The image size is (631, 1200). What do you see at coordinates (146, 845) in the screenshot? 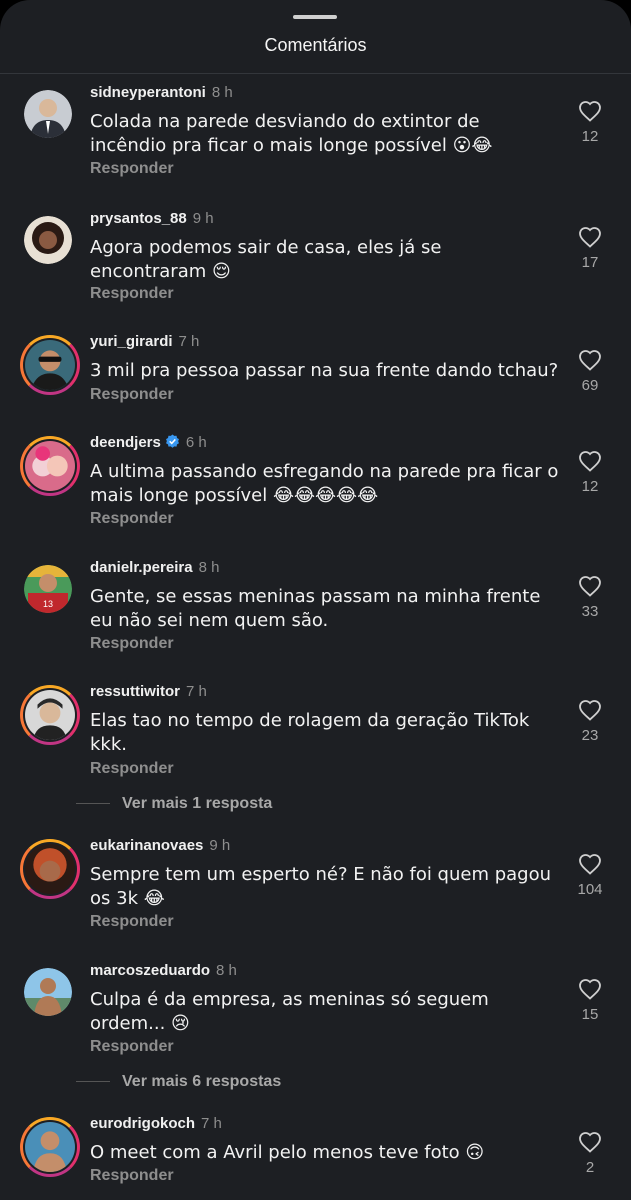
I see `username: eukarinanovaes` at bounding box center [146, 845].